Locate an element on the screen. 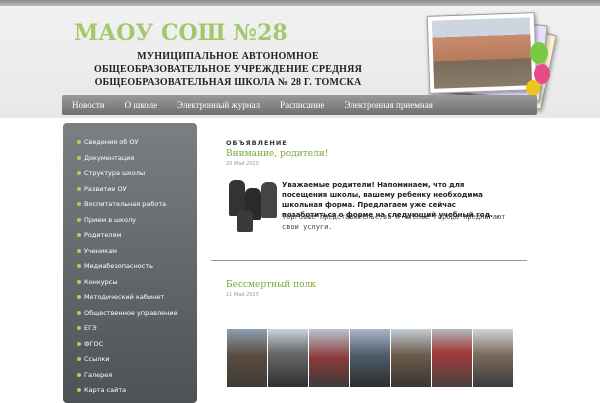 The image size is (600, 403). sidebar-item: Конкурсы is located at coordinates (128, 282).